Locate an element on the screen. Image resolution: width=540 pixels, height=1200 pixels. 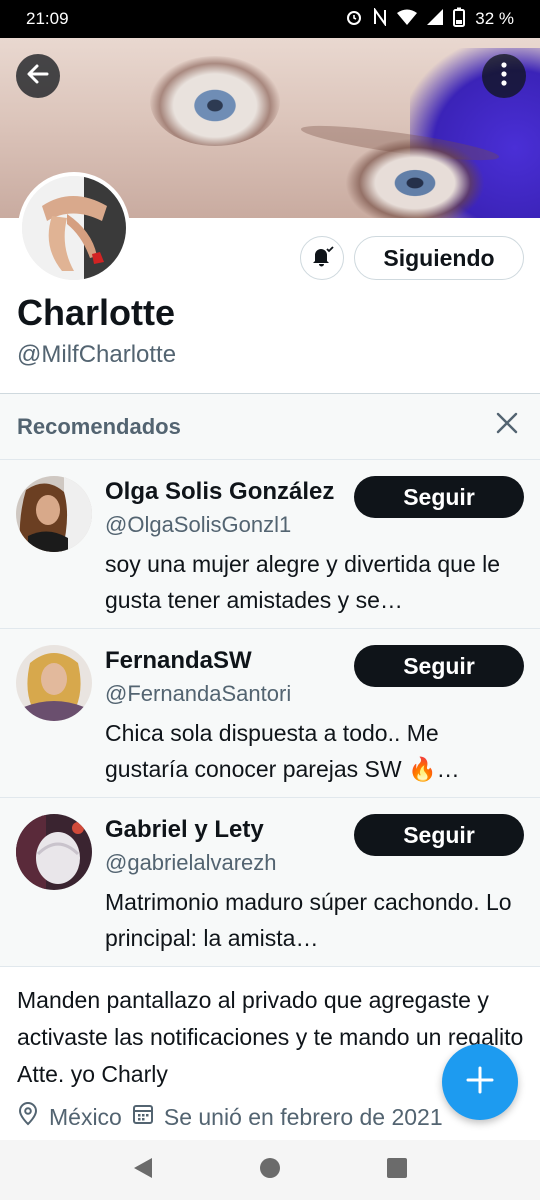
wifi-icon is located at coordinates (407, 19).